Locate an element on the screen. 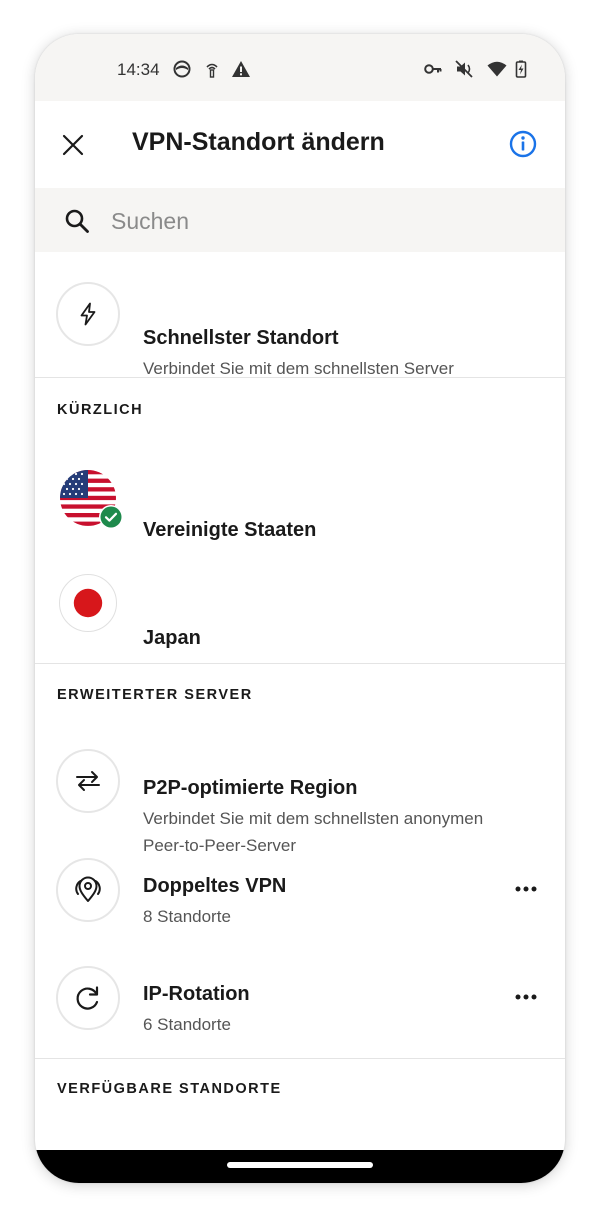 This screenshot has width=600, height=1218. key-icon is located at coordinates (433, 69).